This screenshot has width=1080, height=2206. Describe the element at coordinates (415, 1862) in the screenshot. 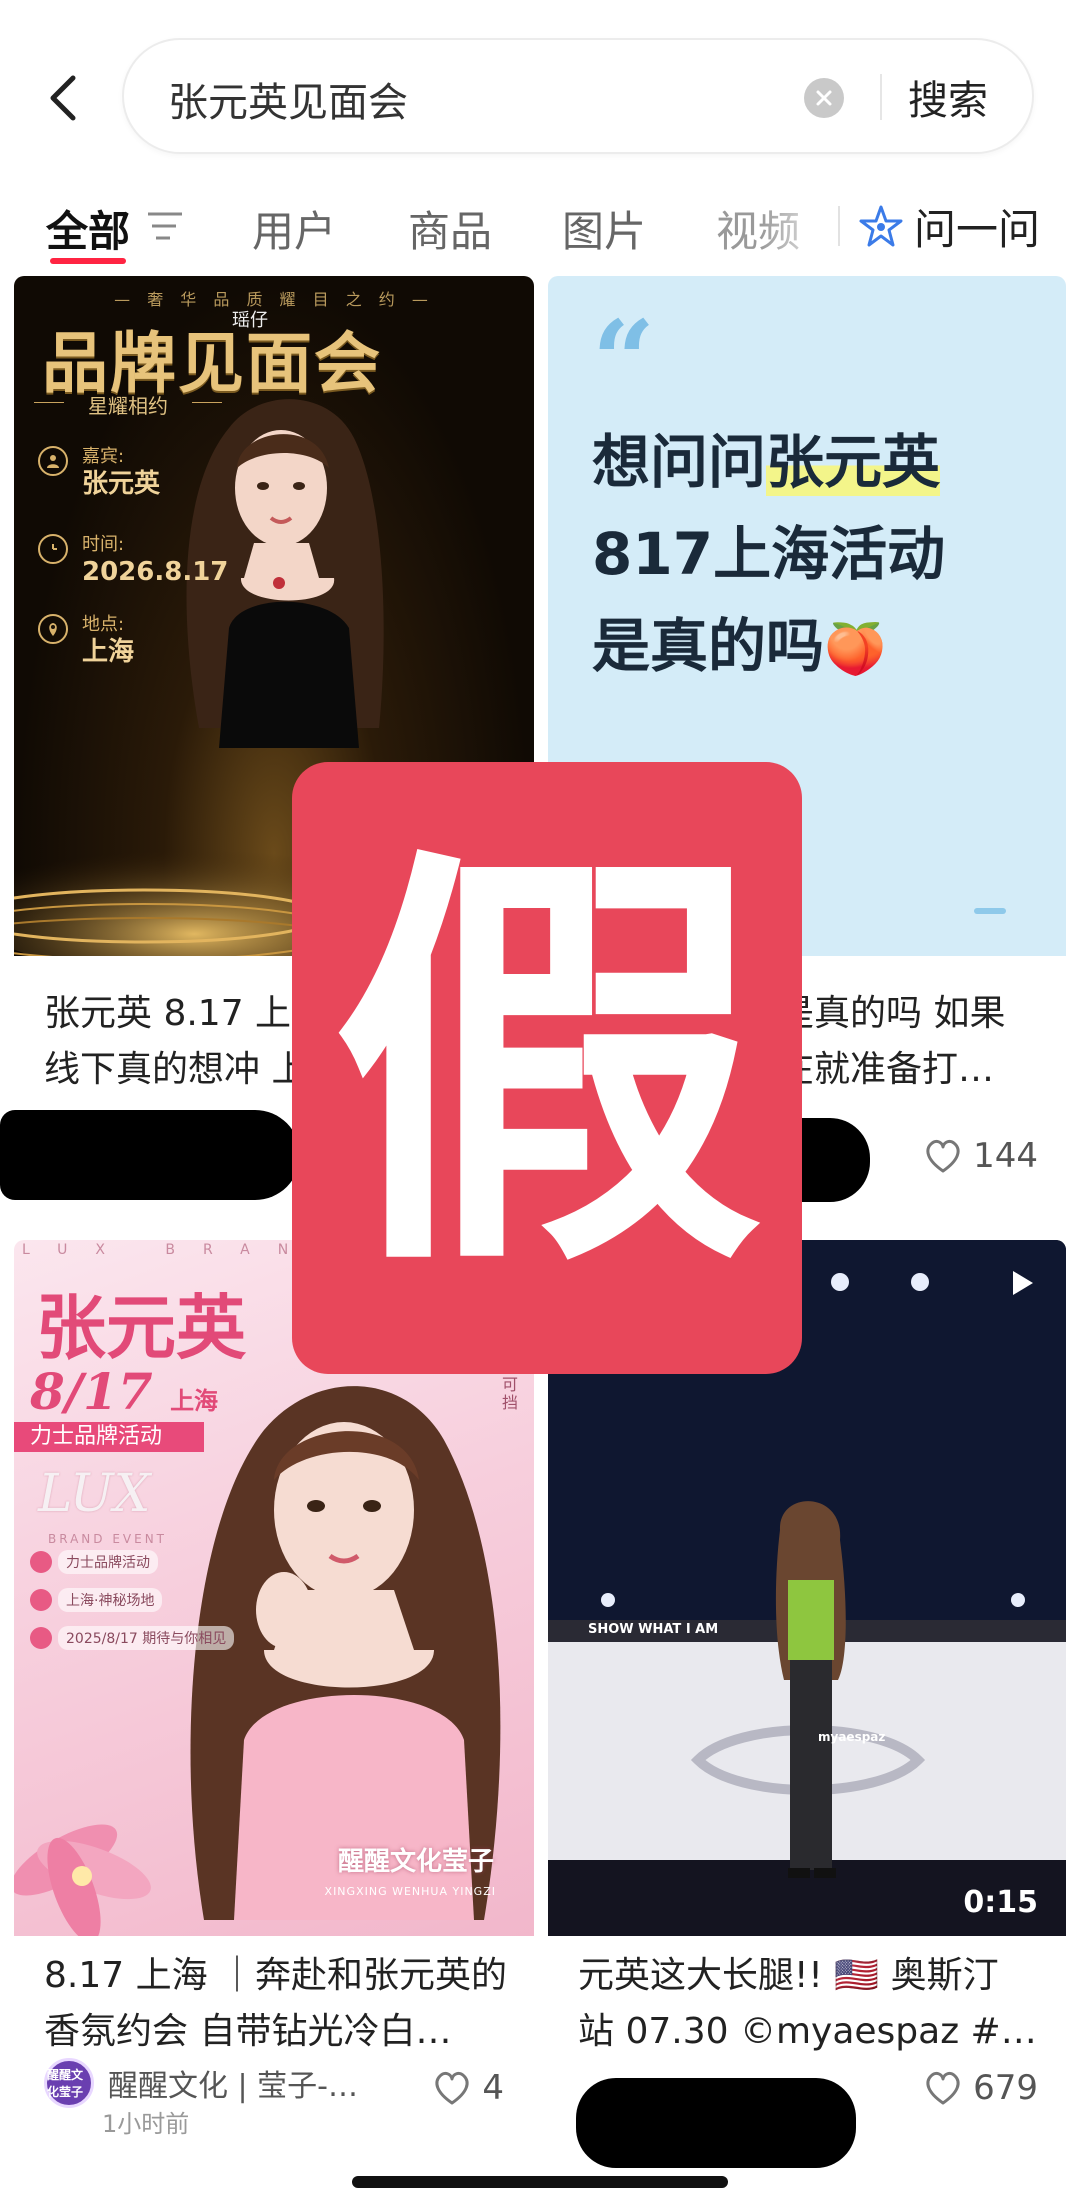

I see `poster-brand: 醒醒文化莹子` at that location.